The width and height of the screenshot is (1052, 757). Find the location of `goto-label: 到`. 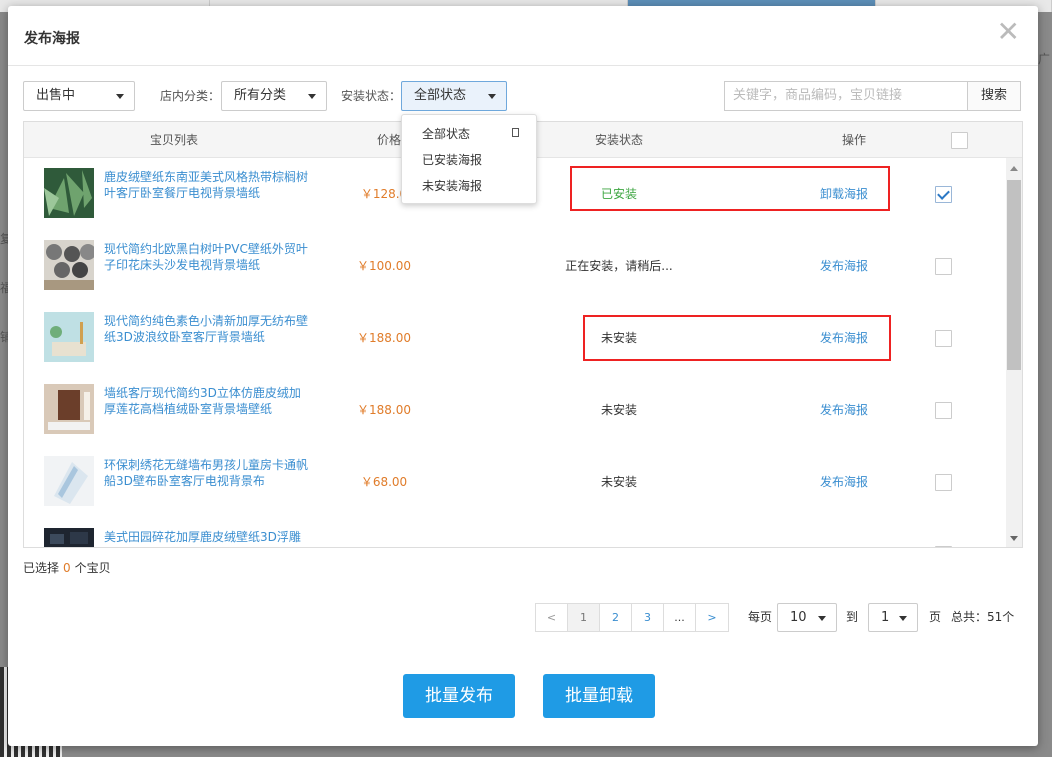

goto-label: 到 is located at coordinates (852, 617).